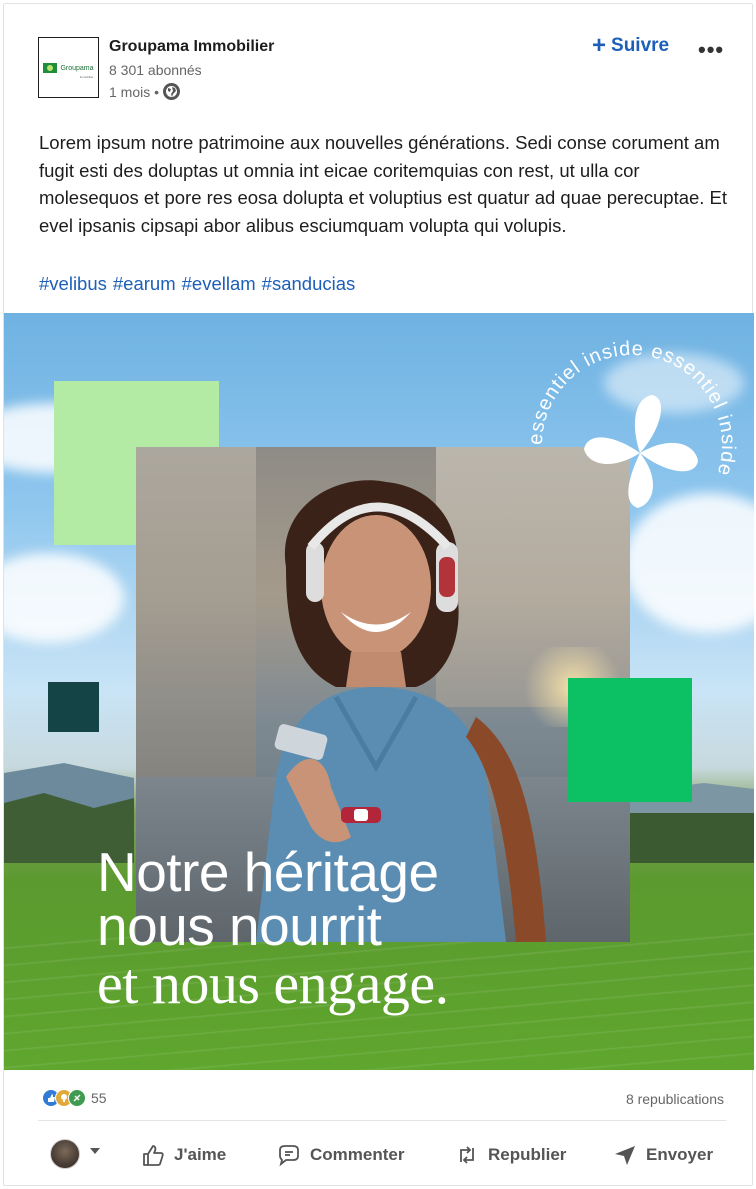  Describe the element at coordinates (268, 872) in the screenshot. I see `headline-line-1: Notre héritage` at that location.